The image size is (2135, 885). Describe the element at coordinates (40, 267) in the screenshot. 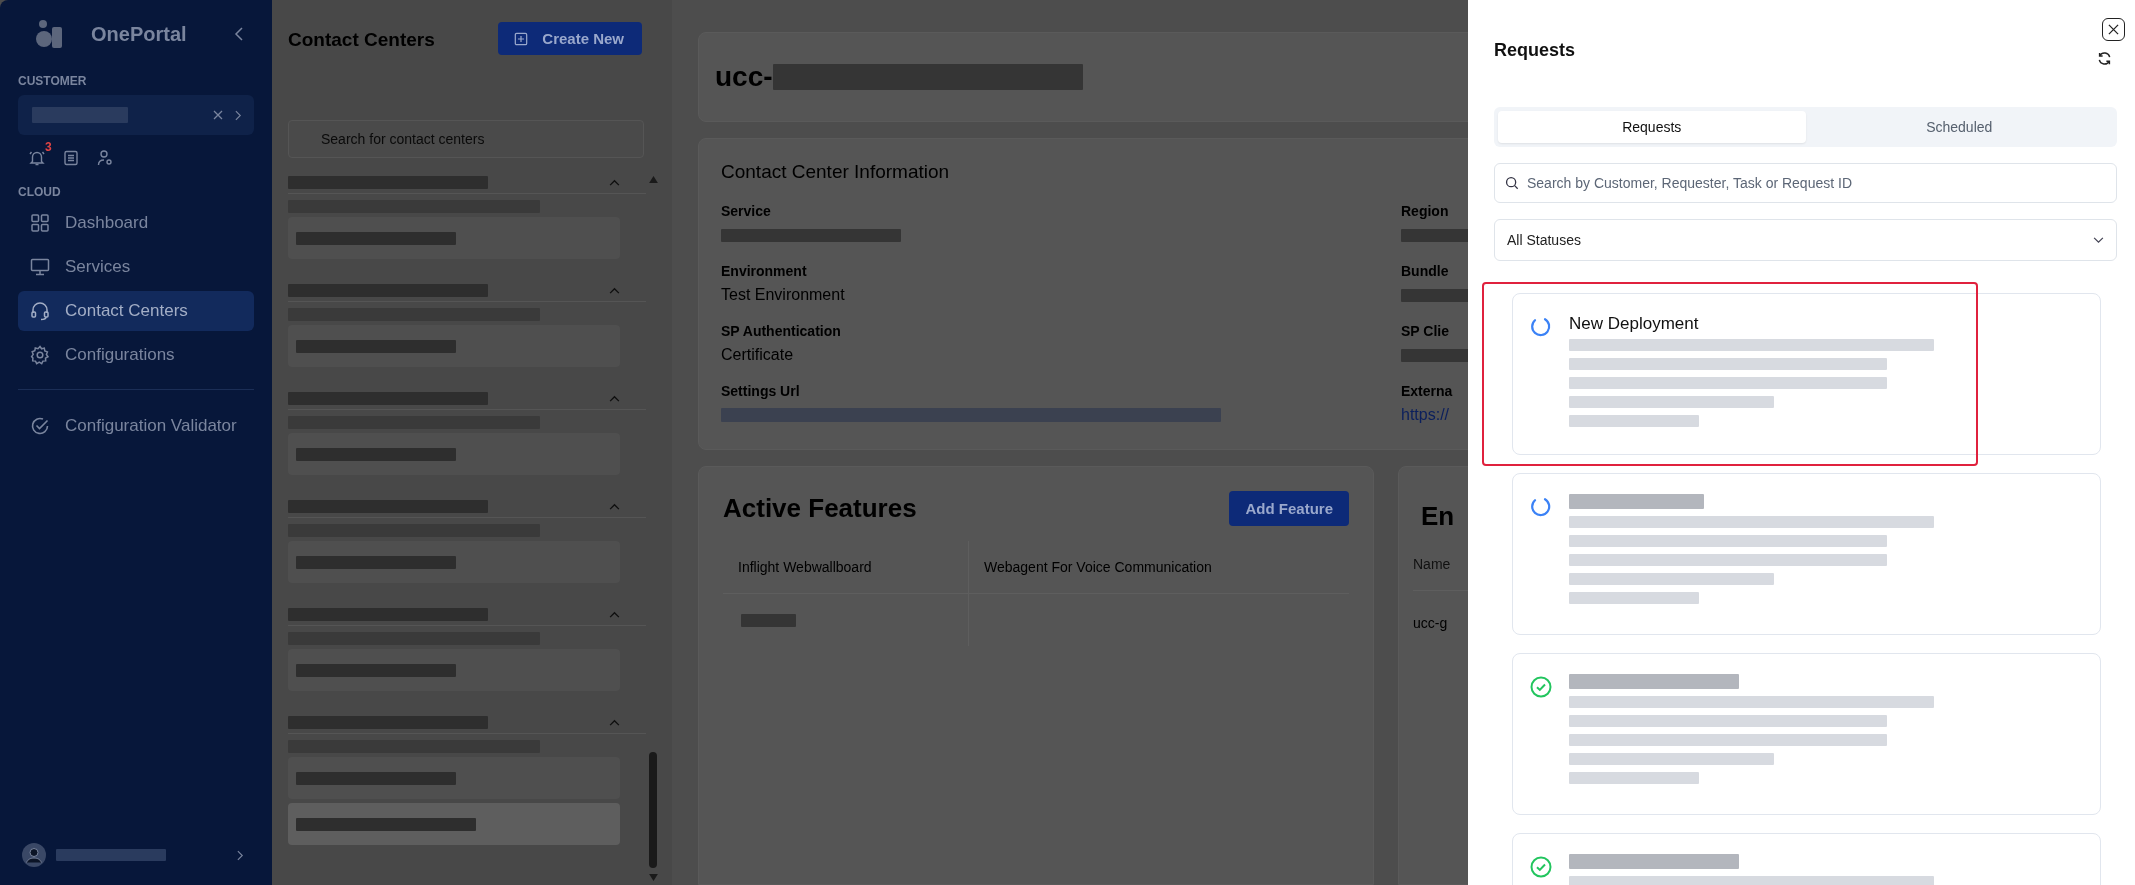

I see `monitor-icon` at that location.